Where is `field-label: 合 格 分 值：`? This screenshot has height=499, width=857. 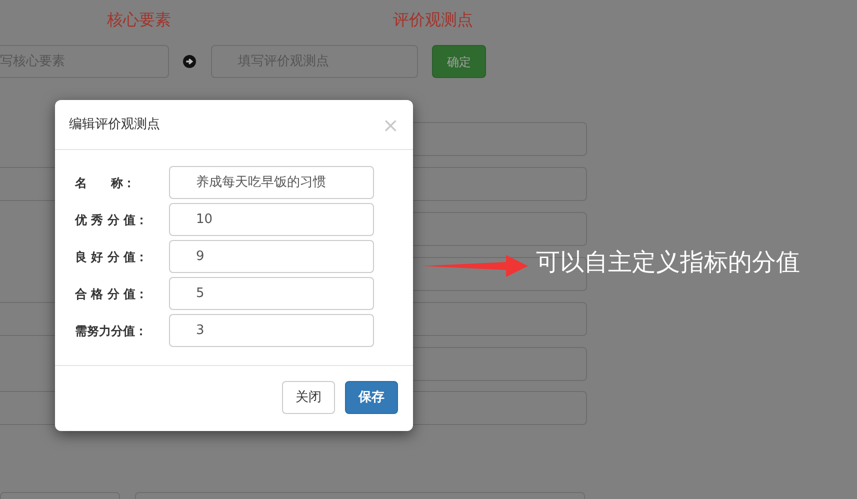 field-label: 合 格 分 值： is located at coordinates (112, 294).